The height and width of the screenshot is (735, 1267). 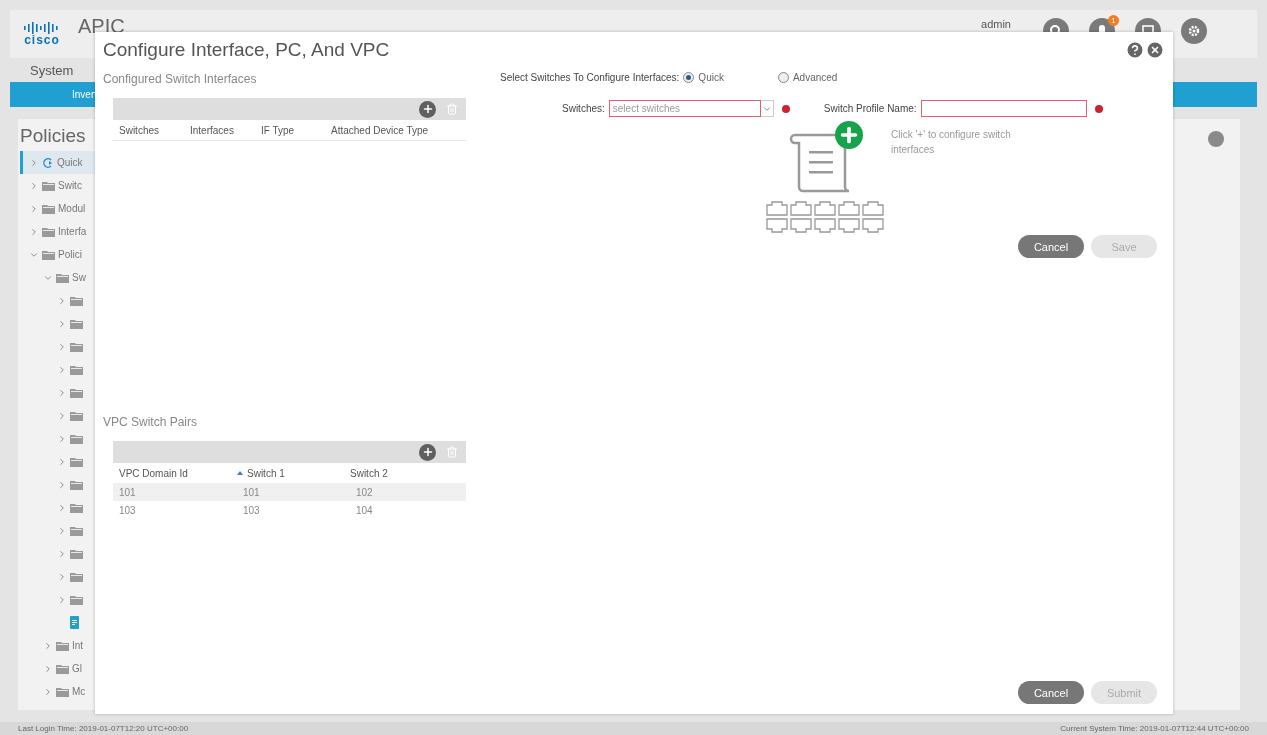 I want to click on app-name: APIC, so click(x=101, y=26).